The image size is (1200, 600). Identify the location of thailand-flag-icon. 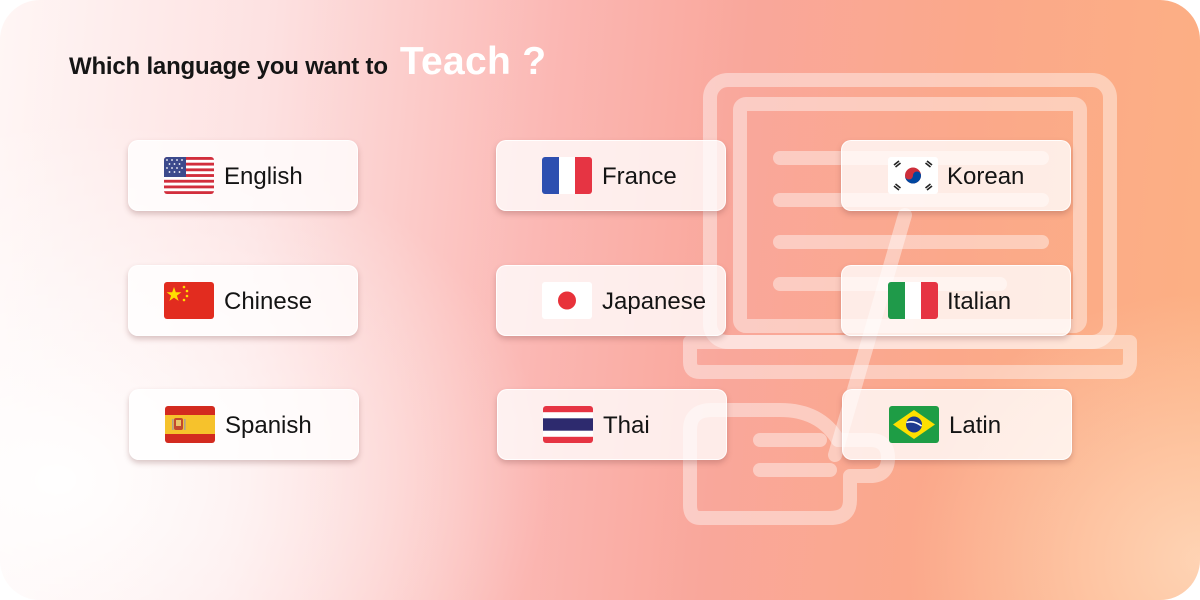
(568, 424).